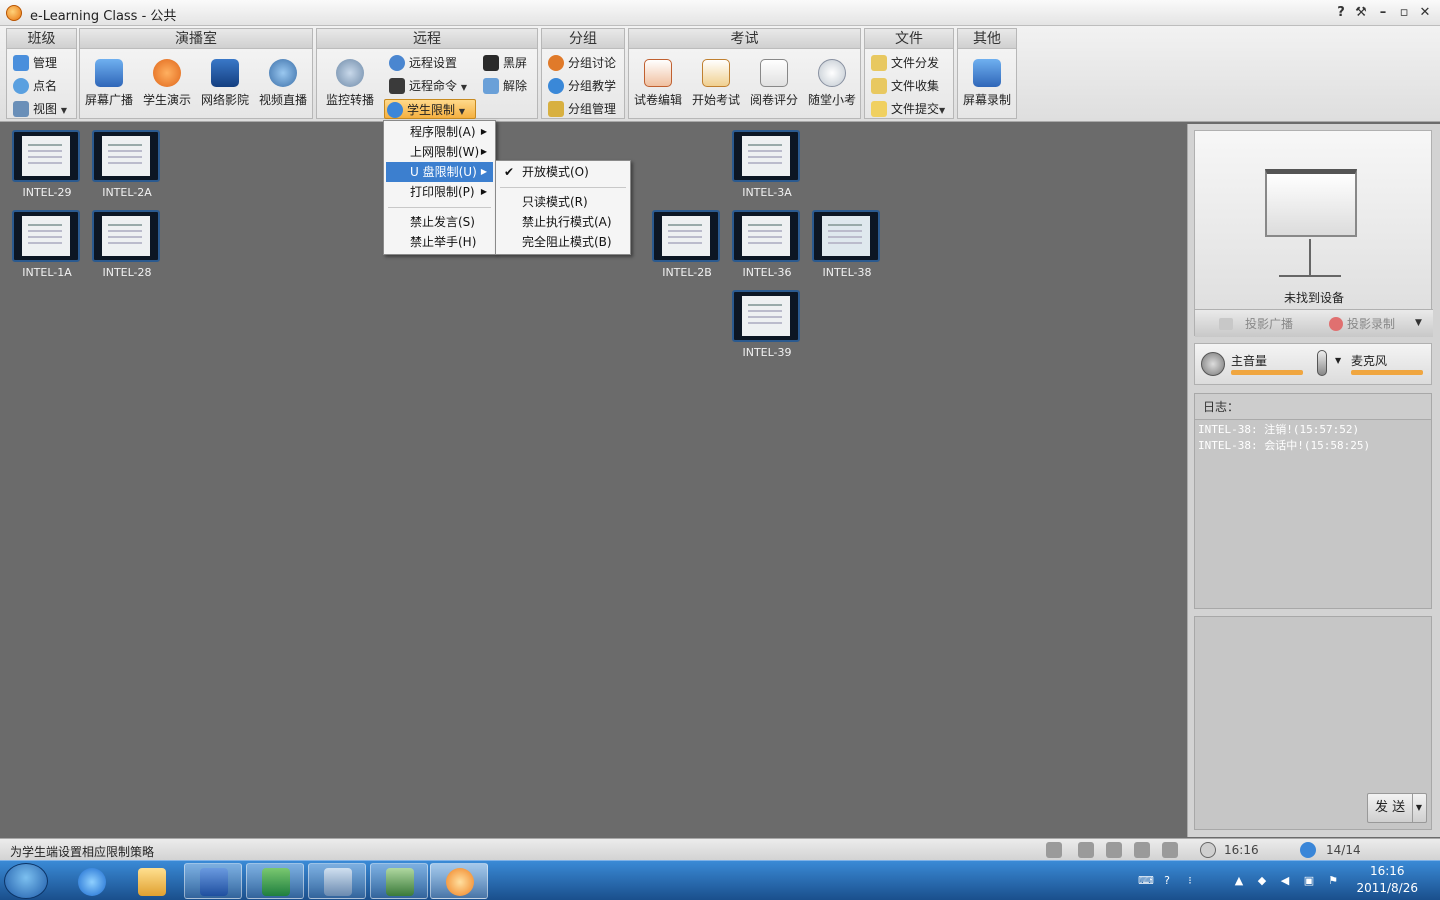 The width and height of the screenshot is (1440, 900). What do you see at coordinates (103, 16) in the screenshot?
I see `window-title: e-Learning Class - 公共` at bounding box center [103, 16].